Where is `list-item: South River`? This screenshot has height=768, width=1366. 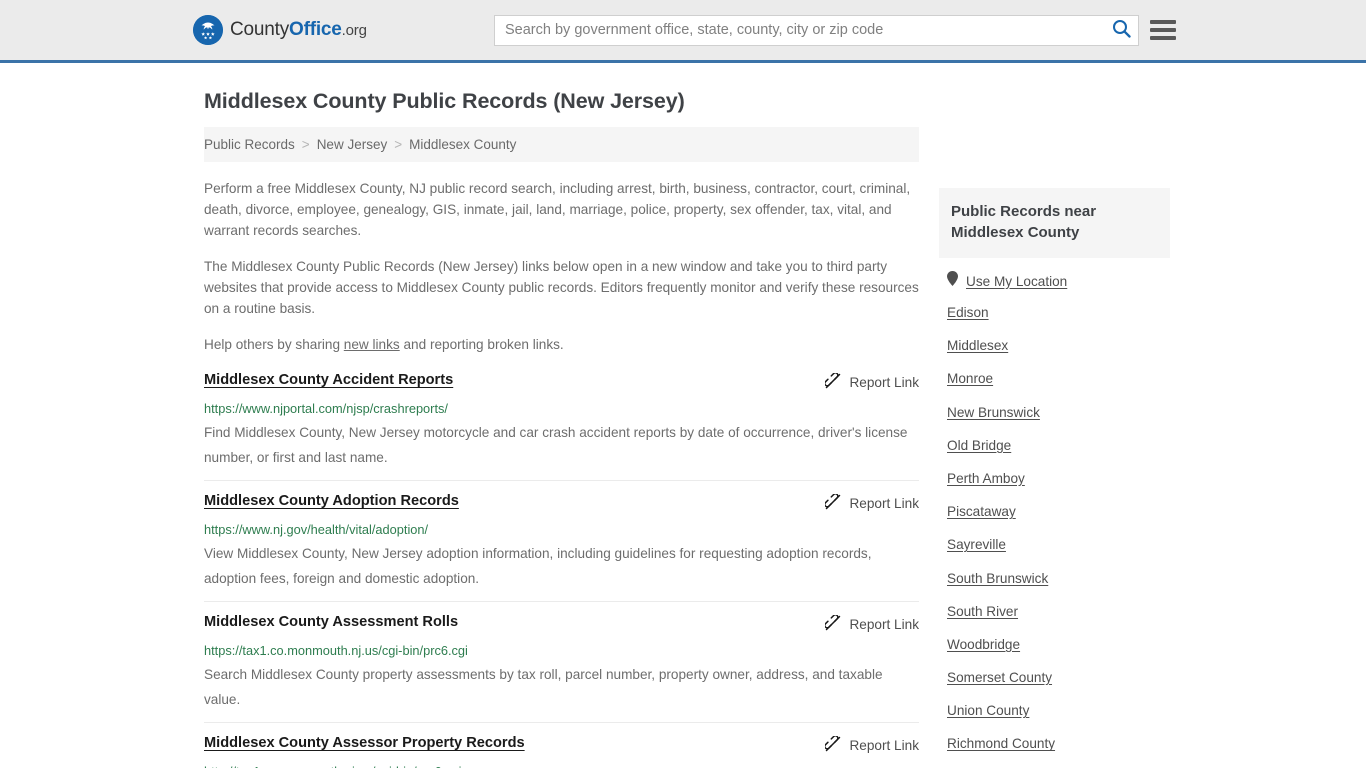 list-item: South River is located at coordinates (1058, 612).